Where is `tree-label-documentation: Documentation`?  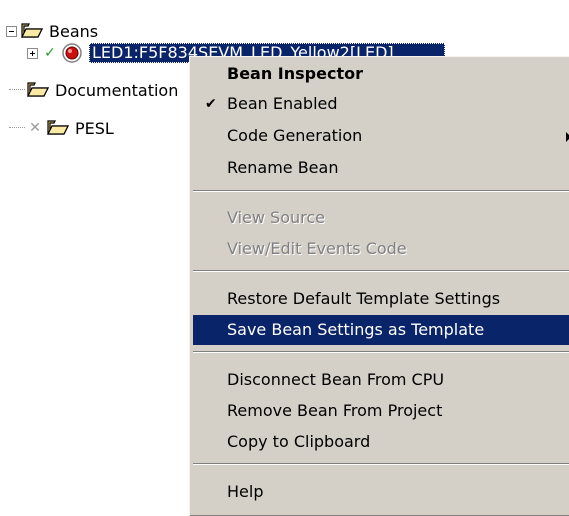
tree-label-documentation: Documentation is located at coordinates (117, 90).